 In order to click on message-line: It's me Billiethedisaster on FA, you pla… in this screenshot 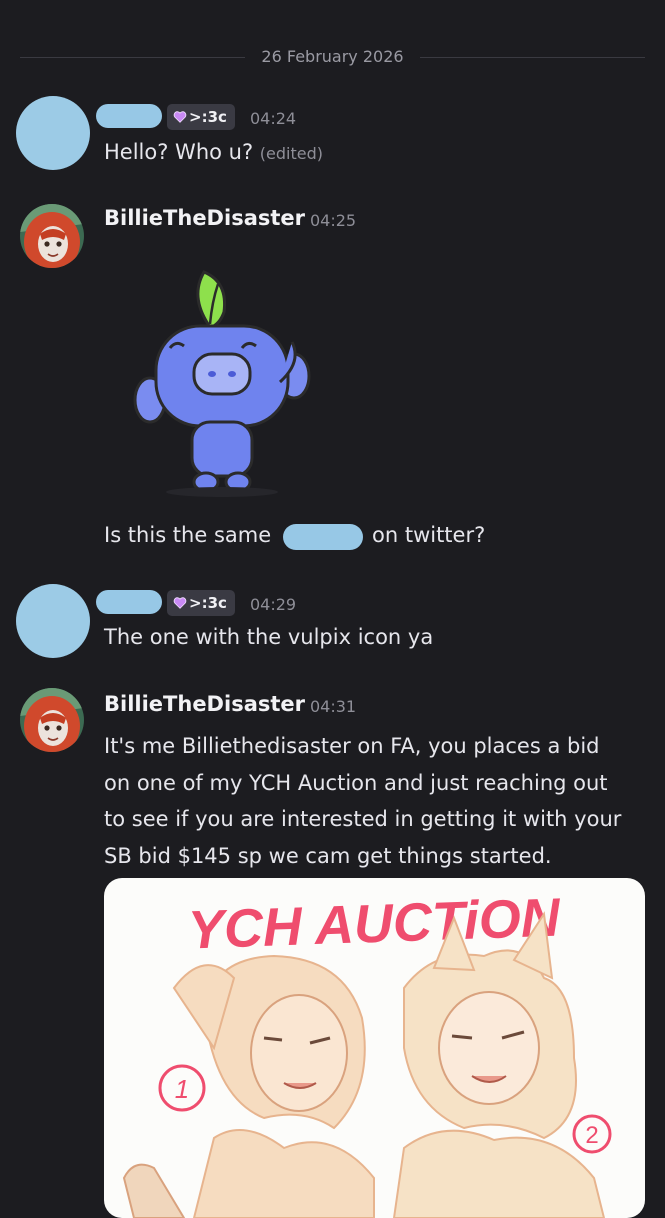, I will do `click(352, 746)`.